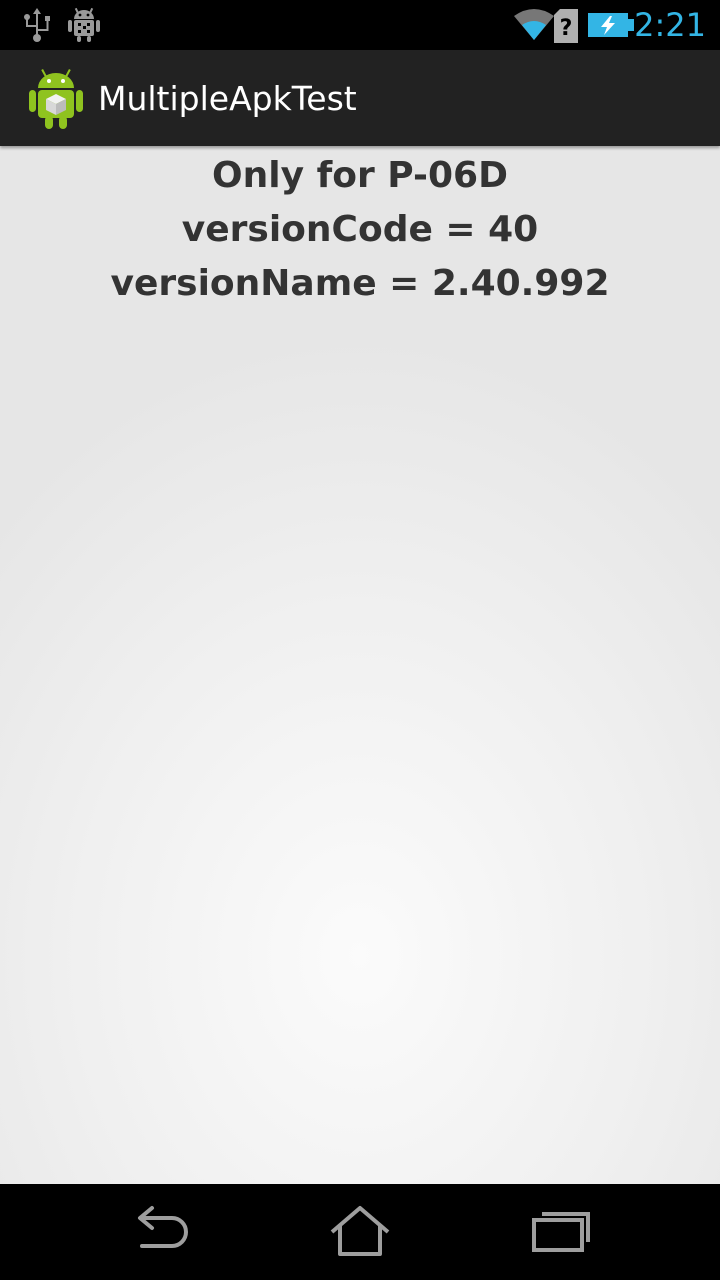 This screenshot has width=720, height=1280. Describe the element at coordinates (360, 283) in the screenshot. I see `version-name-text: versionName = 2.40.992` at that location.